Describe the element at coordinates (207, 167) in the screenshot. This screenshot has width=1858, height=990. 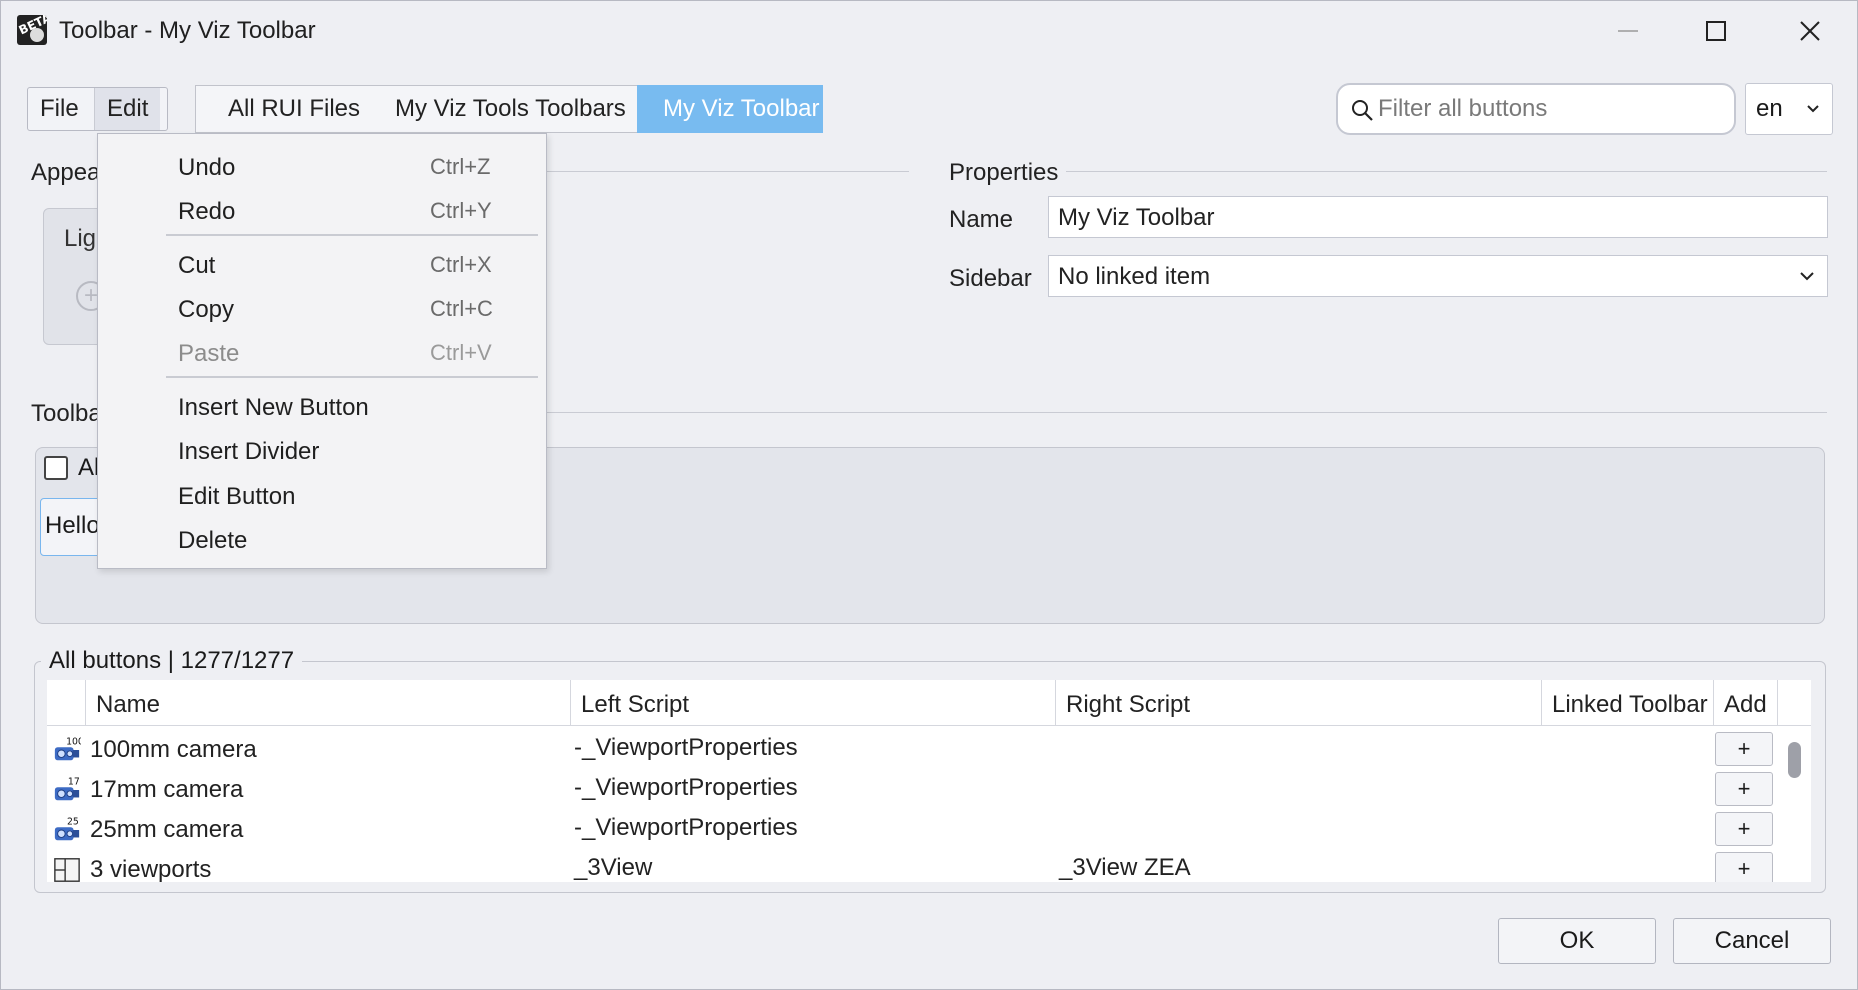
I see `menu-item-label: Undo` at that location.